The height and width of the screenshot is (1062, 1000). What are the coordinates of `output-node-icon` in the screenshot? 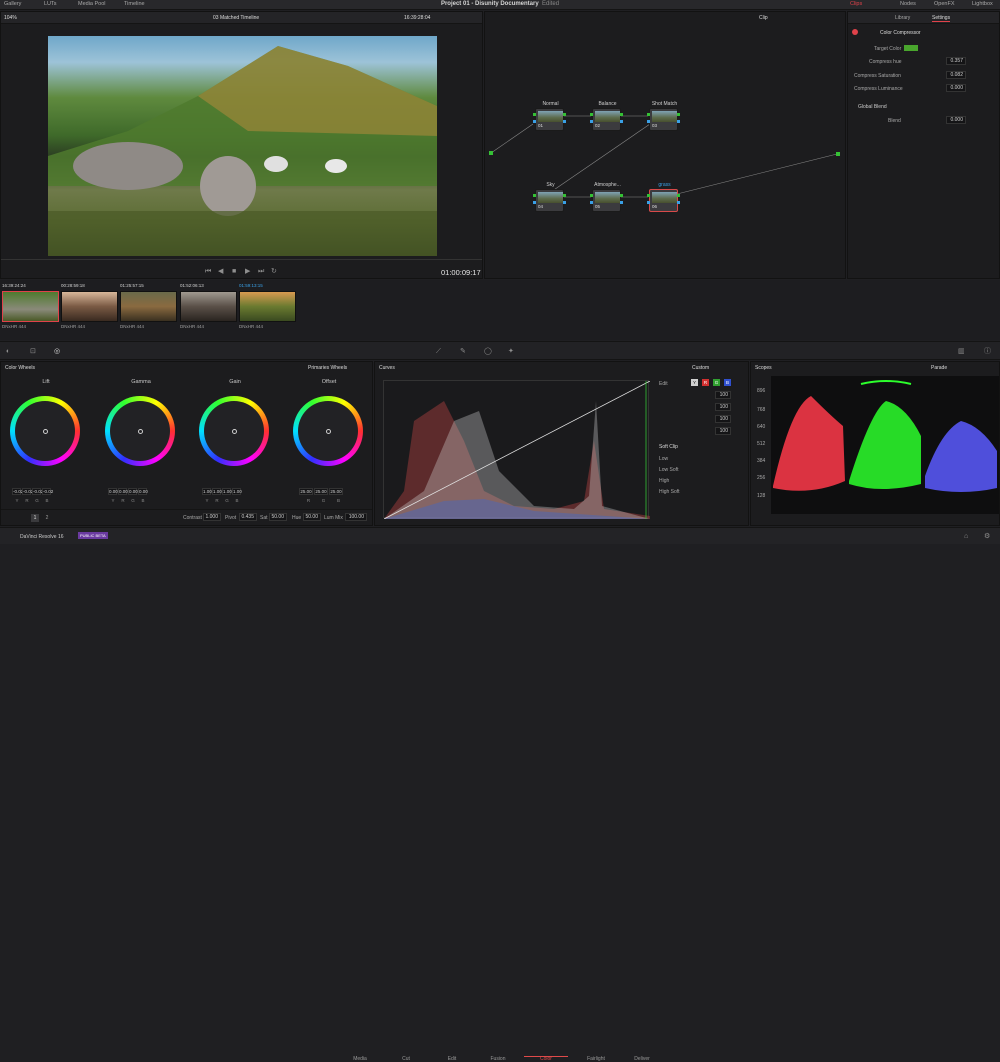 It's located at (838, 154).